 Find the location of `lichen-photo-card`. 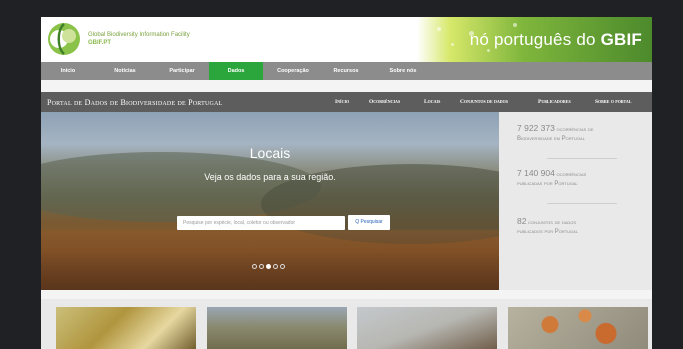

lichen-photo-card is located at coordinates (578, 328).